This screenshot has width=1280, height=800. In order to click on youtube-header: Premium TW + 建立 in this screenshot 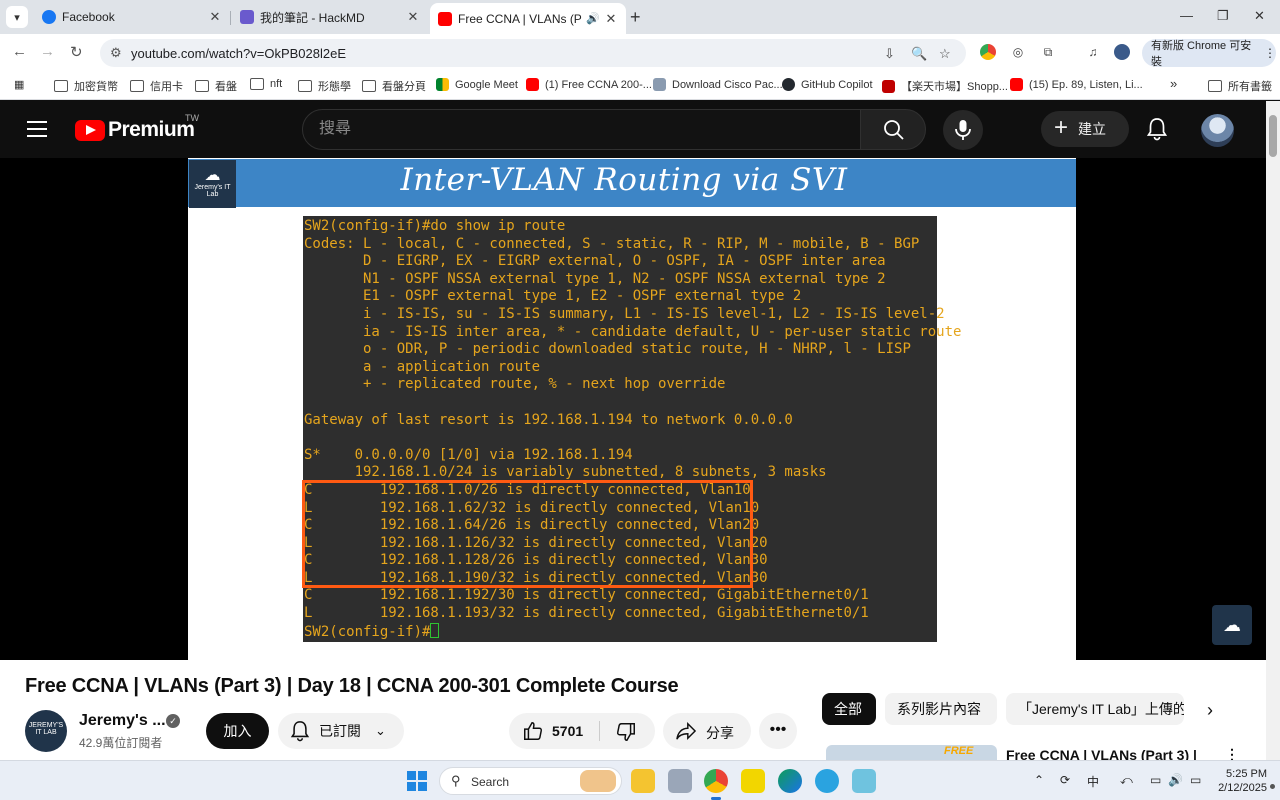, I will do `click(633, 129)`.